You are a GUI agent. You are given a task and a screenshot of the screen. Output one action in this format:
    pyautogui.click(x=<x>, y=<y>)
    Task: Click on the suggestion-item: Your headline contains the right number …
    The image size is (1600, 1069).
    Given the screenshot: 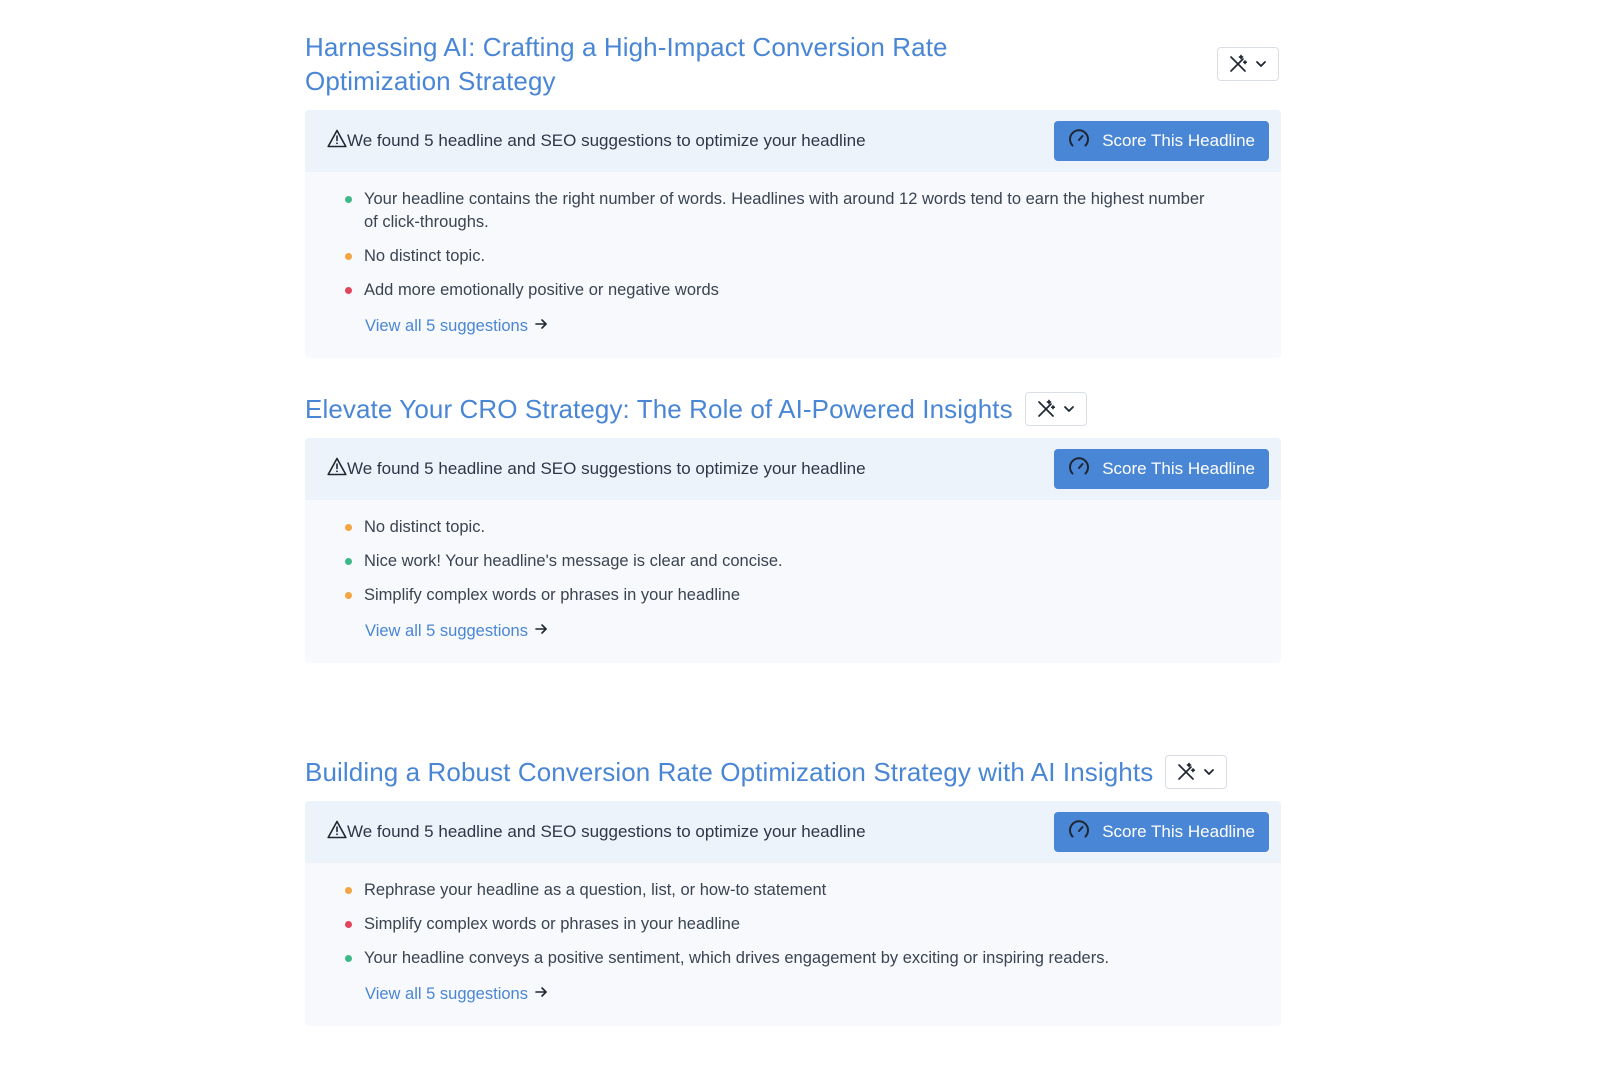 What is the action you would take?
    pyautogui.click(x=813, y=211)
    